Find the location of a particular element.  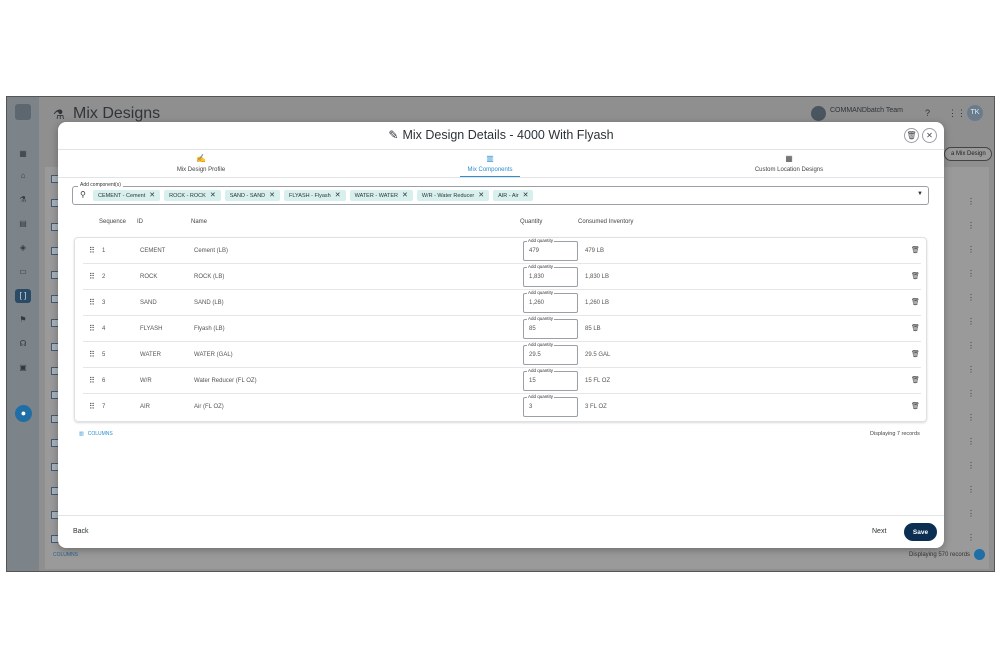

tab-mix-design-profile: ✍ Mix Design Profile is located at coordinates (201, 164).